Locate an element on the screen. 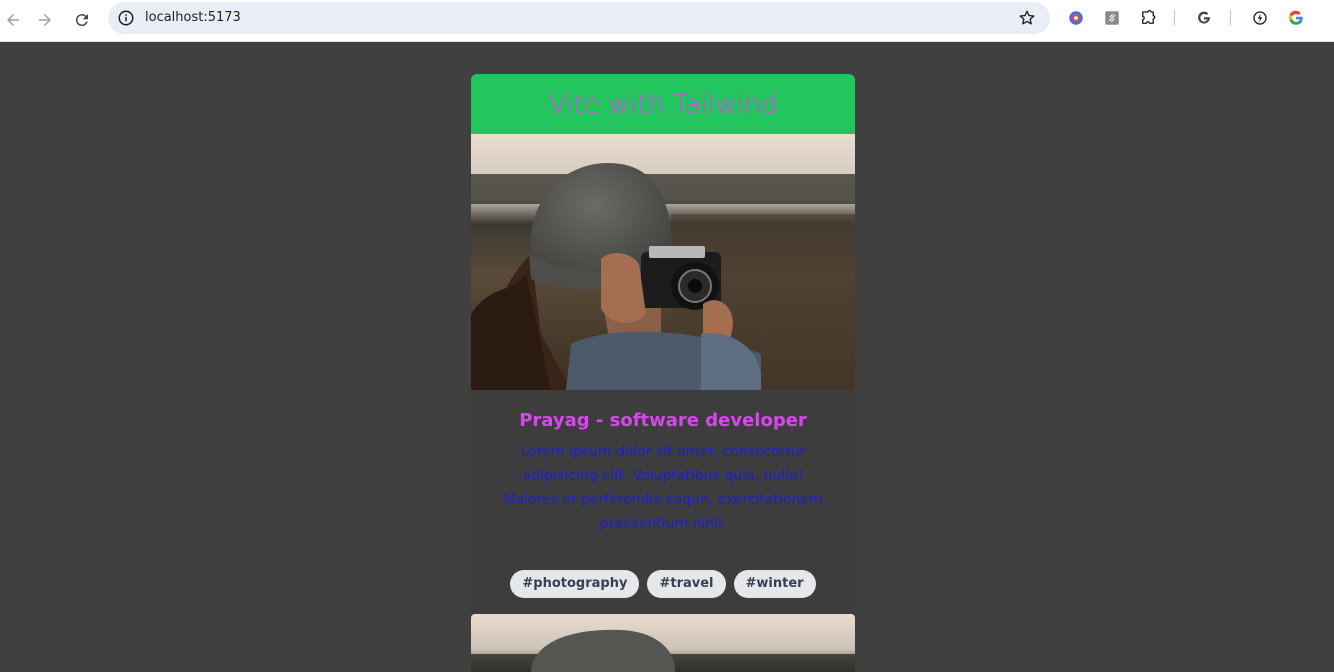 Image resolution: width=1334 pixels, height=672 pixels. extension-bolt-button is located at coordinates (1260, 18).